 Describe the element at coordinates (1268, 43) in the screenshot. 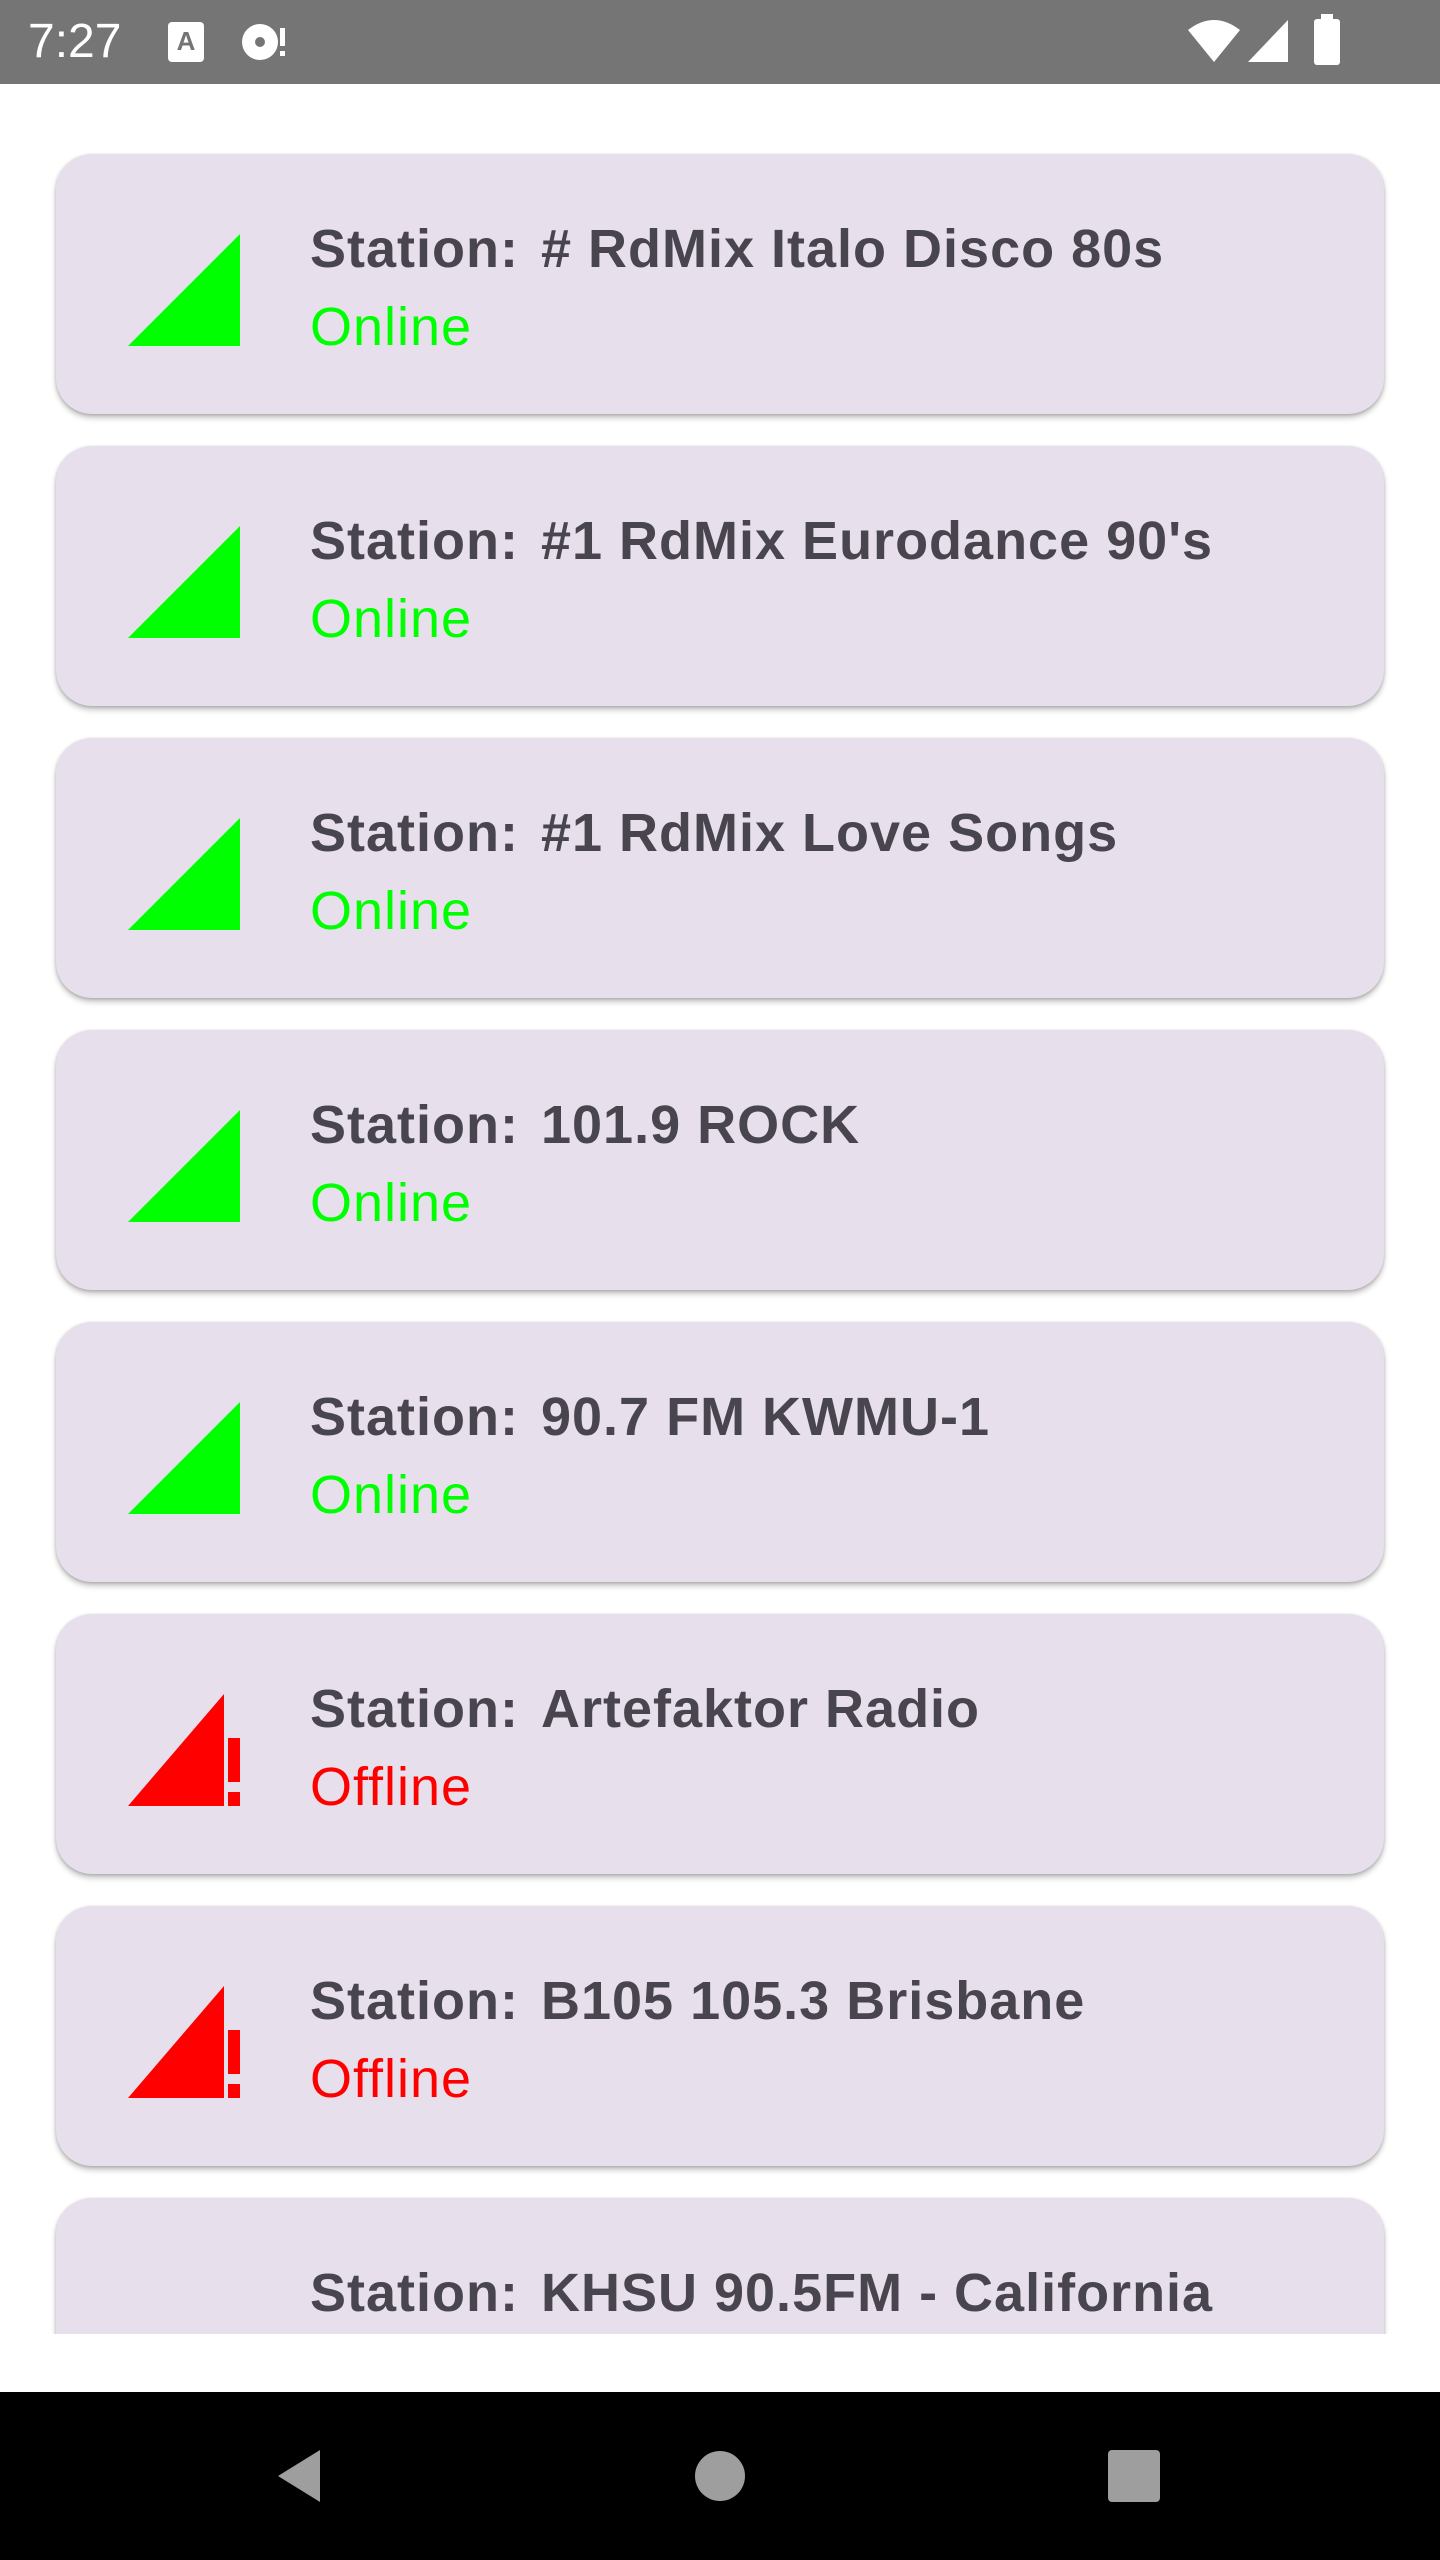

I see `signal-icon` at that location.